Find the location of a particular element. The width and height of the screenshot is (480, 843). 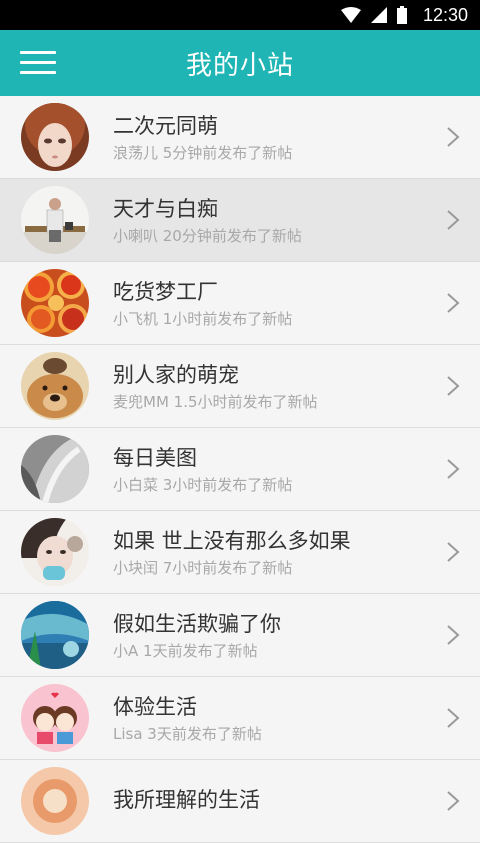

item-title: 每日美图 is located at coordinates (155, 457).